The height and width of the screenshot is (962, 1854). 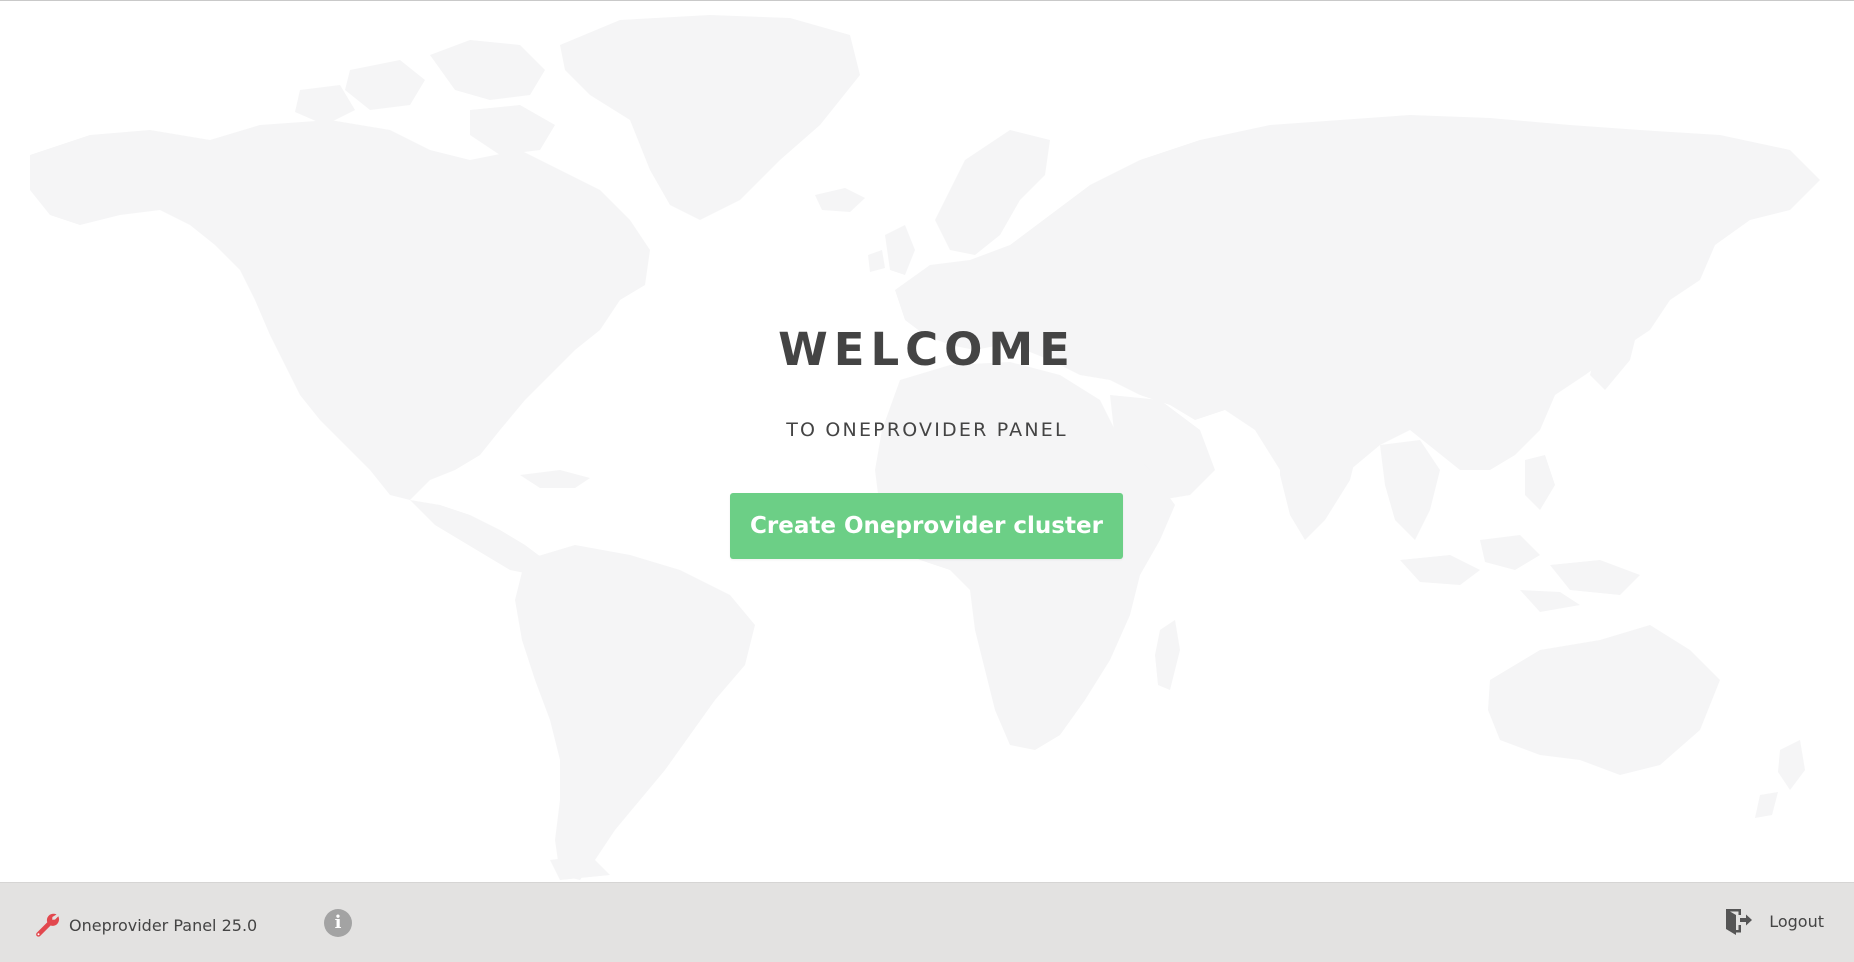 What do you see at coordinates (927, 349) in the screenshot?
I see `welcome-title: WELCOME` at bounding box center [927, 349].